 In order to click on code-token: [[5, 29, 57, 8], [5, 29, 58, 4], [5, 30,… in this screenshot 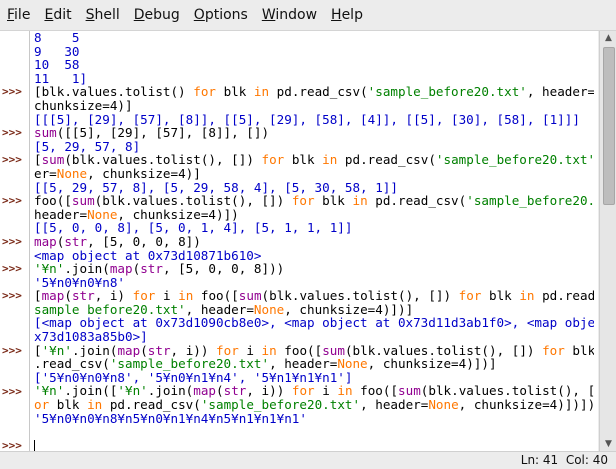, I will do `click(216, 187)`.